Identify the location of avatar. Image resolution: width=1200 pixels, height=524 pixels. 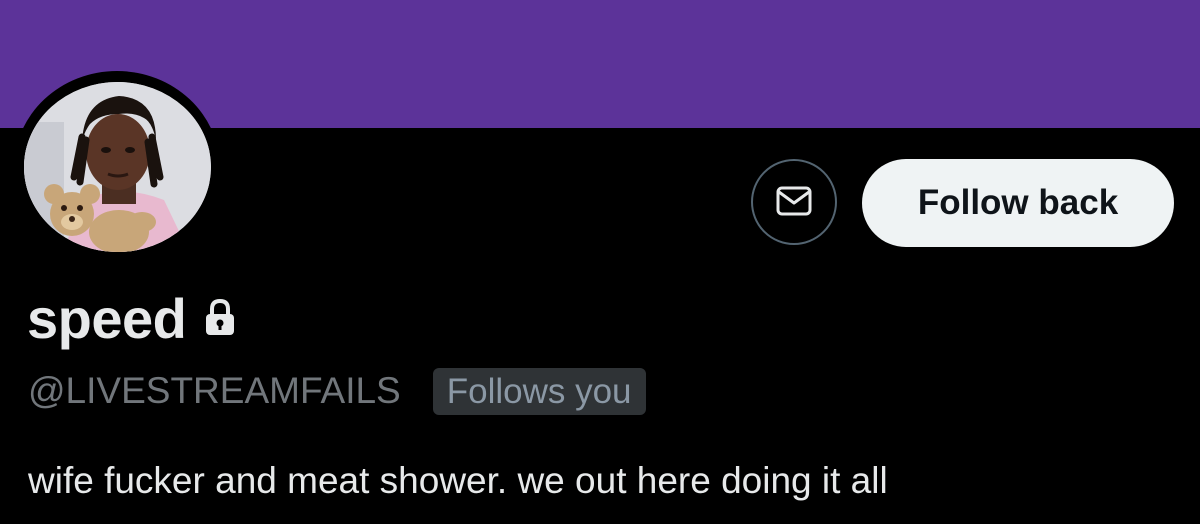
(117, 167).